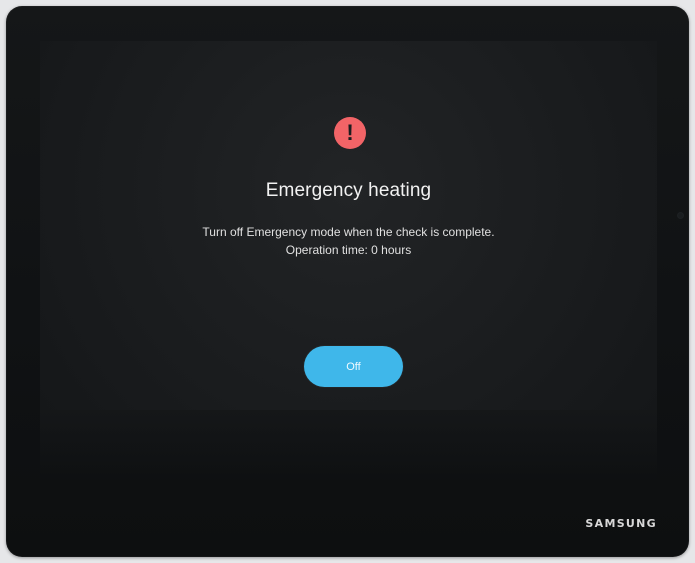  I want to click on exclamation-mark: !, so click(350, 132).